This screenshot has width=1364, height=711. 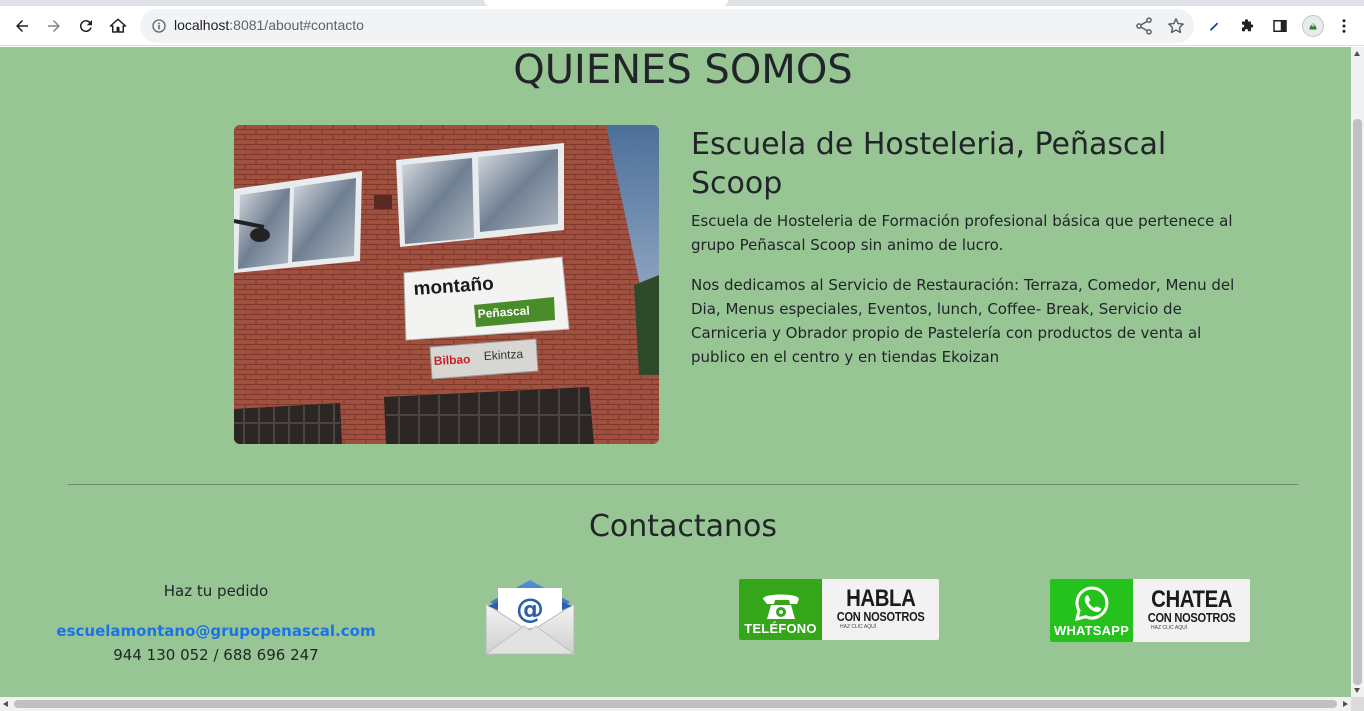 I want to click on call-big-text: HABLA, so click(x=880, y=598).